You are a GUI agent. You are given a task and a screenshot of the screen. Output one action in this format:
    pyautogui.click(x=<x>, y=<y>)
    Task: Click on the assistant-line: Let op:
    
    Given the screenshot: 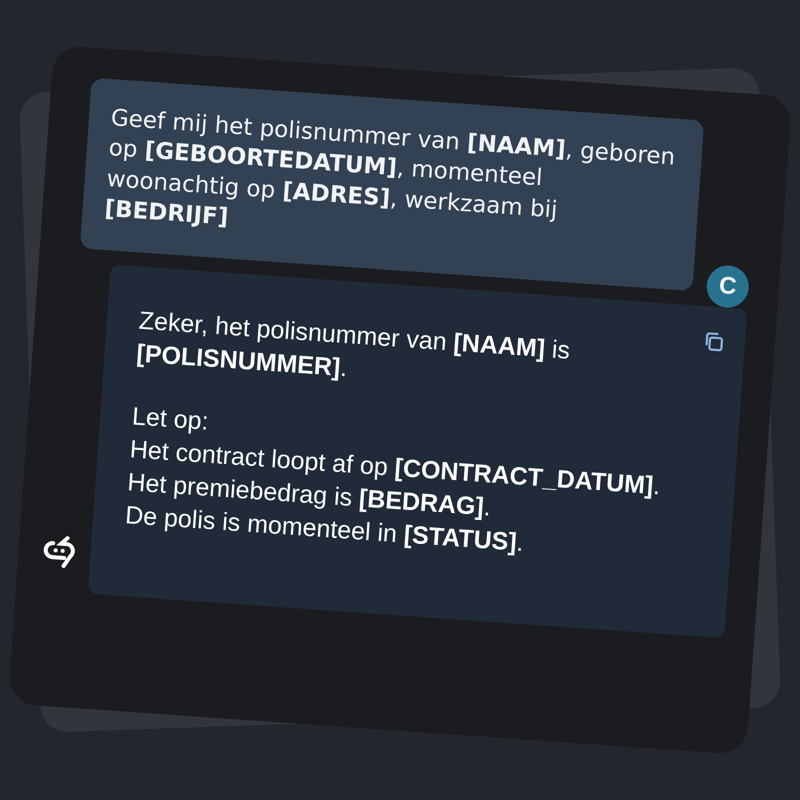 What is the action you would take?
    pyautogui.click(x=170, y=420)
    